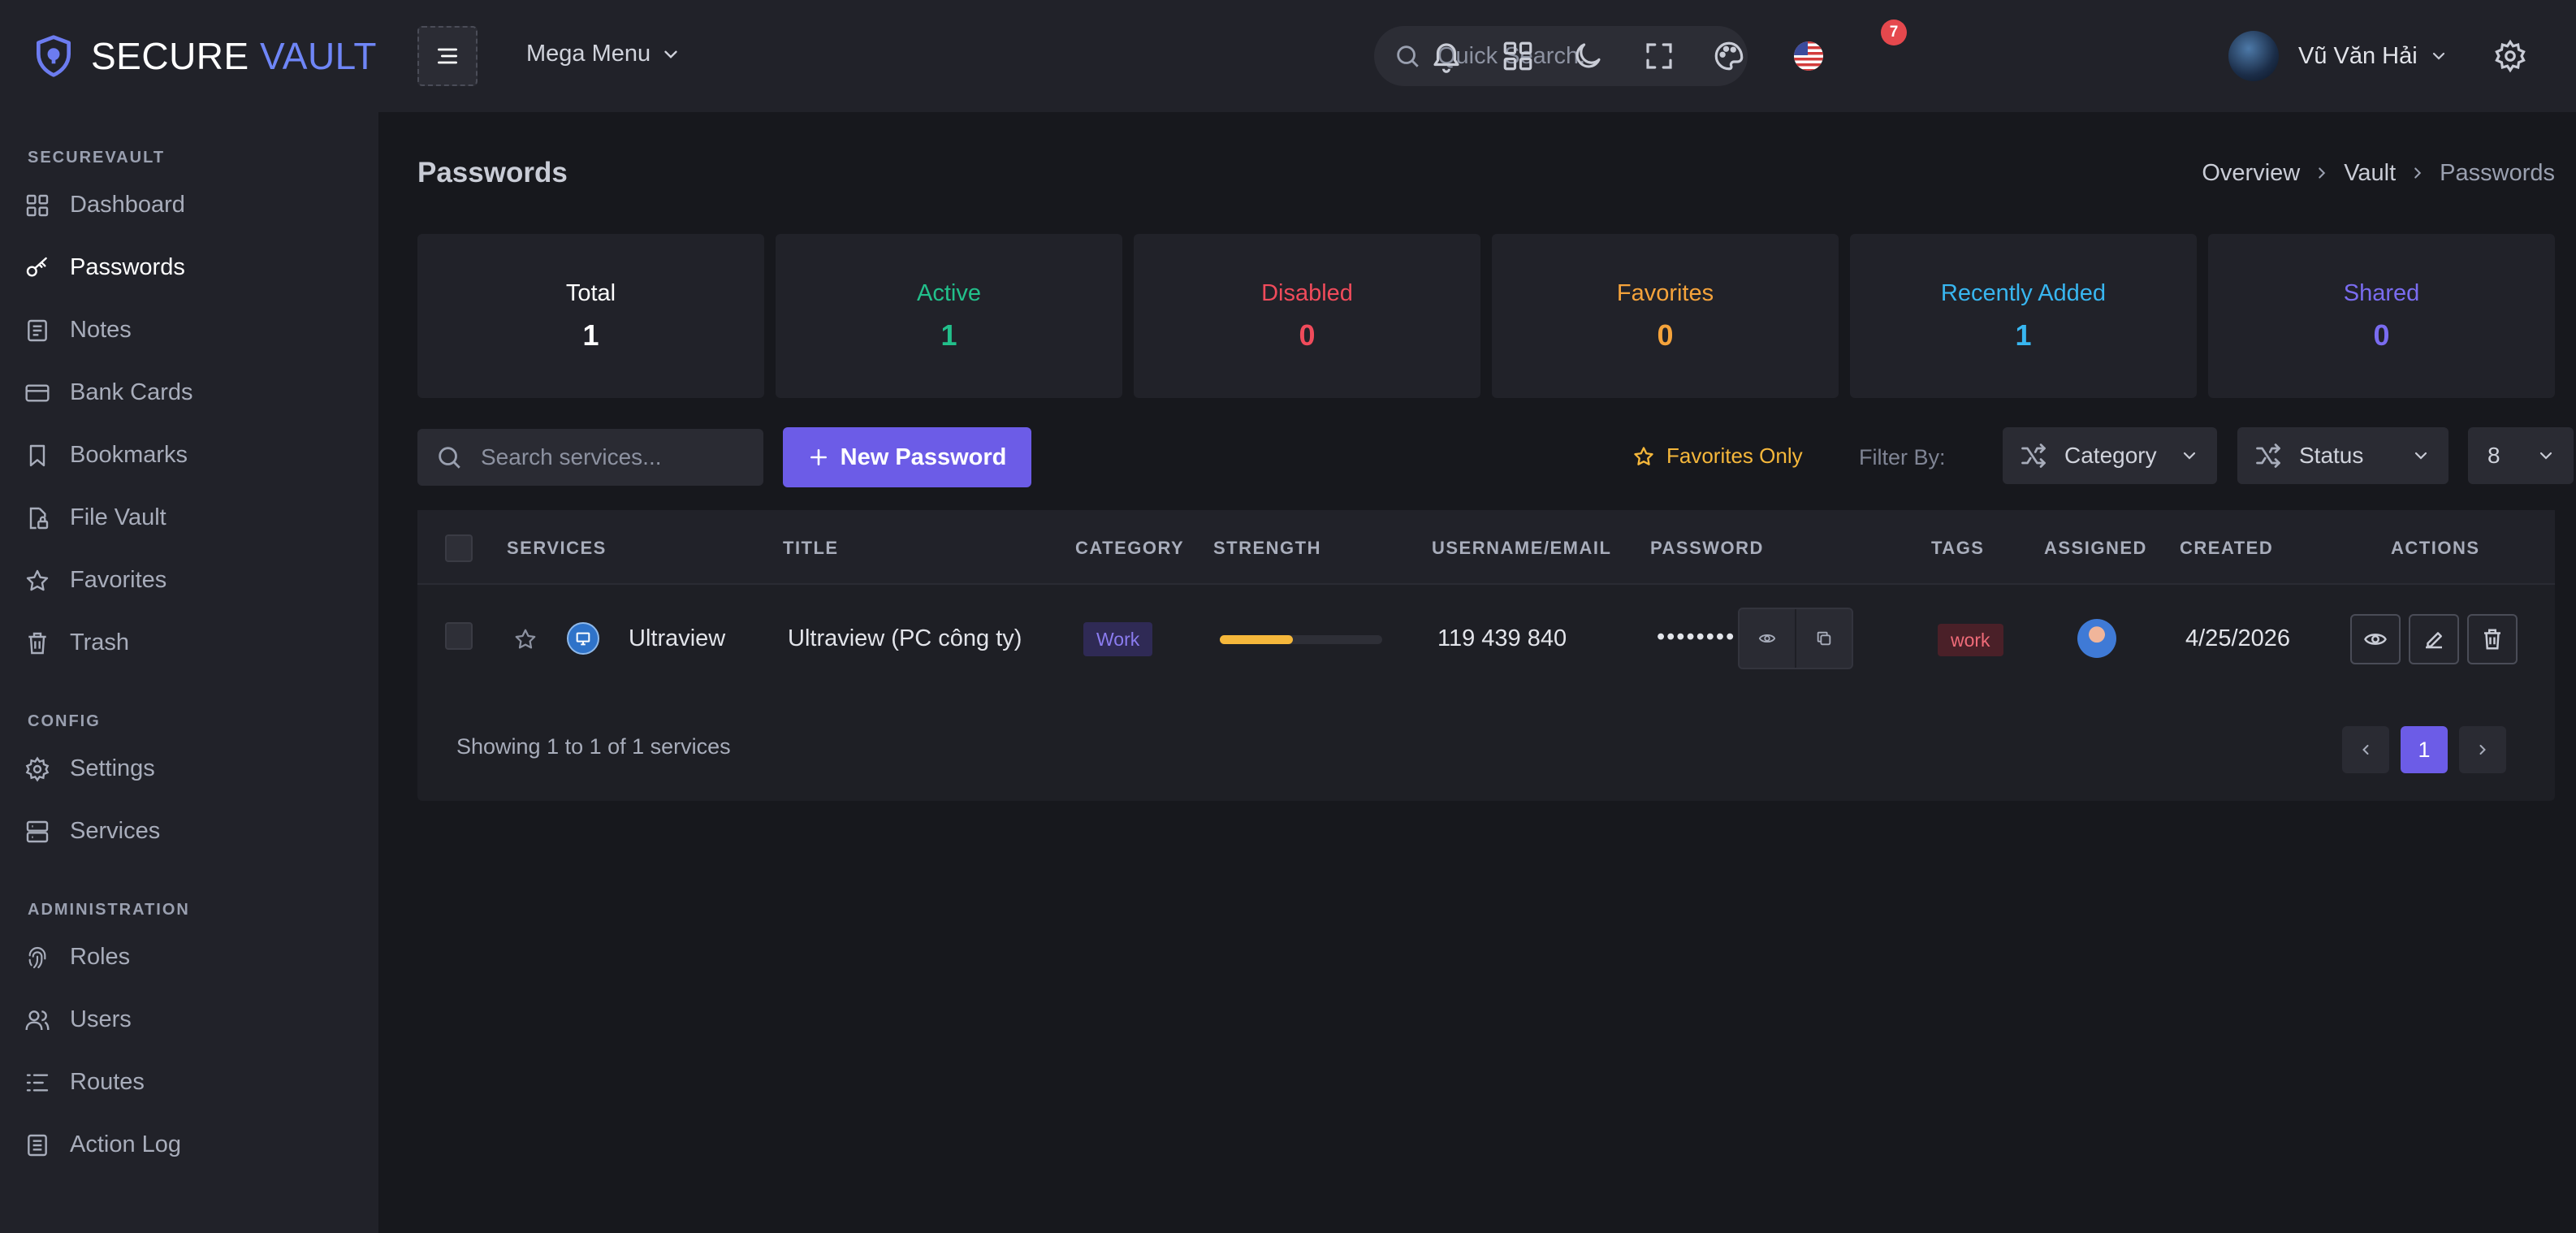 The width and height of the screenshot is (2576, 1233). What do you see at coordinates (590, 316) in the screenshot?
I see `stat-card-total: Total 1` at bounding box center [590, 316].